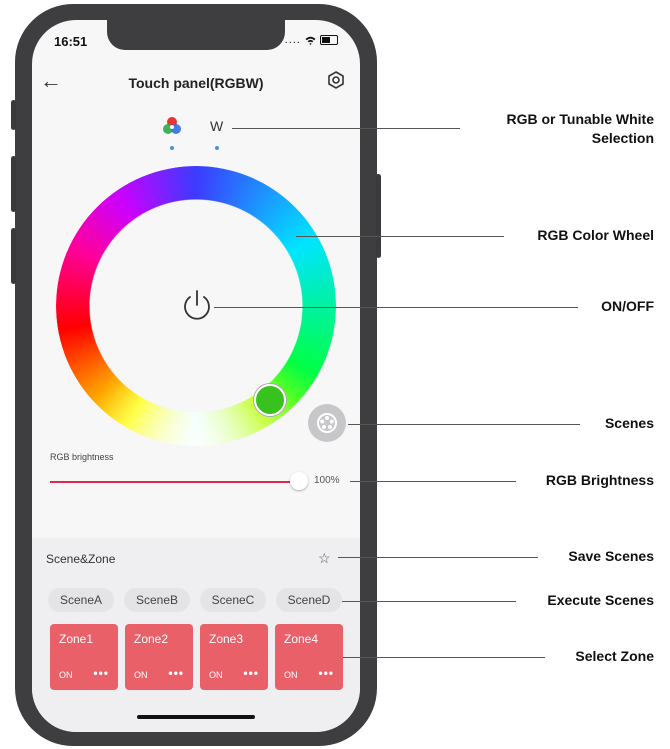  Describe the element at coordinates (226, 639) in the screenshot. I see `zone-name: Zone3` at that location.